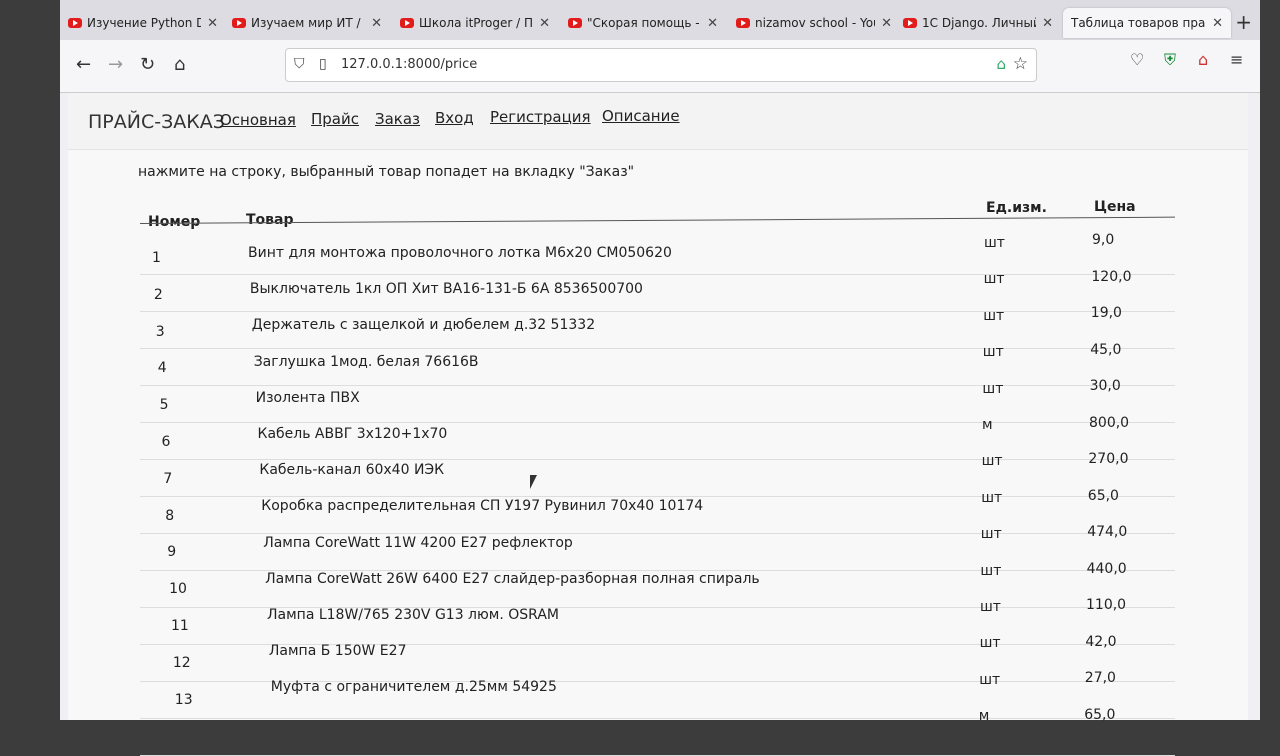 This screenshot has height=756, width=1280. I want to click on row-price: 270,0, so click(1108, 459).